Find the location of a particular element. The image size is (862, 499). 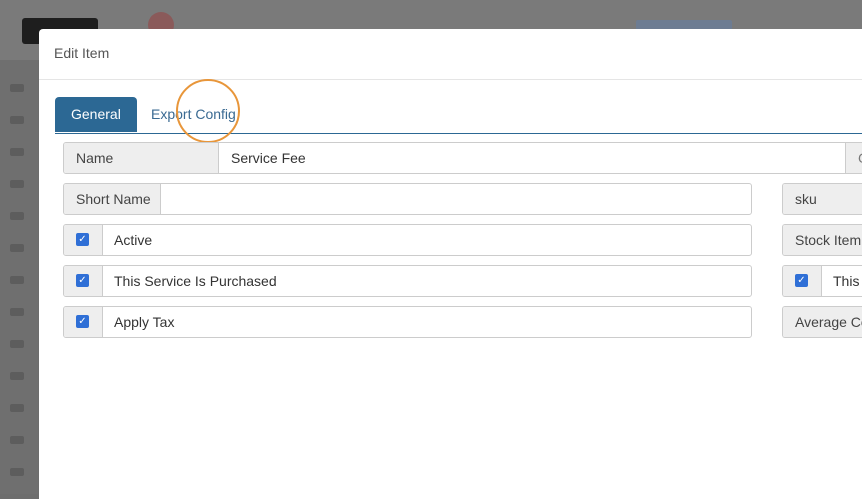

apply-tax-checkbox-group: ✓ Apply Tax is located at coordinates (407, 322).